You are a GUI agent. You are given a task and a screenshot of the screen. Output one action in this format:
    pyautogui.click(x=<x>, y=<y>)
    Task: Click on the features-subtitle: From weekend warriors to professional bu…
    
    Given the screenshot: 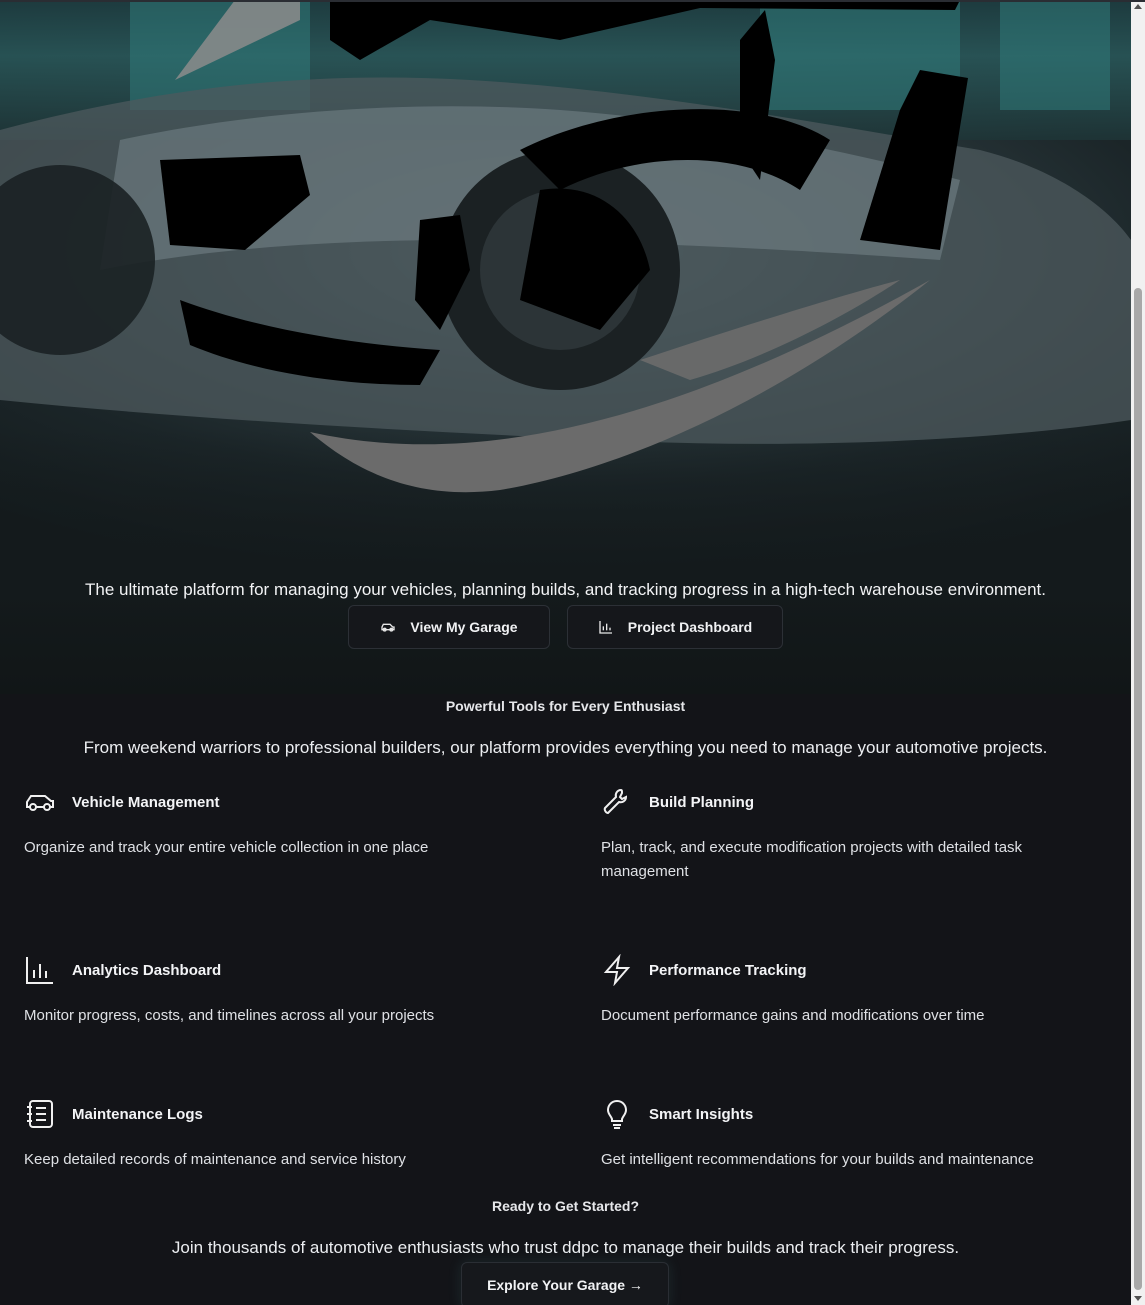 What is the action you would take?
    pyautogui.click(x=565, y=747)
    